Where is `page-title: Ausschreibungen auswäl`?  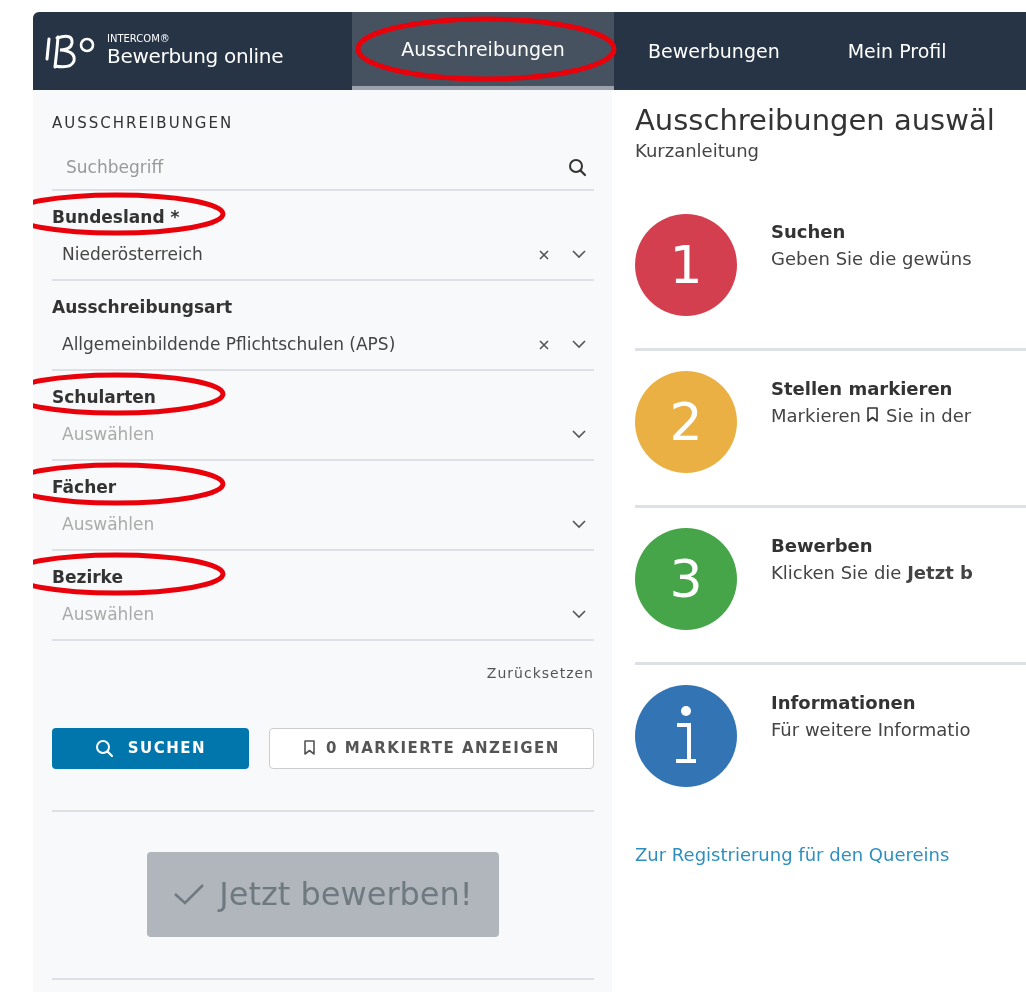 page-title: Ausschreibungen auswäl is located at coordinates (815, 121).